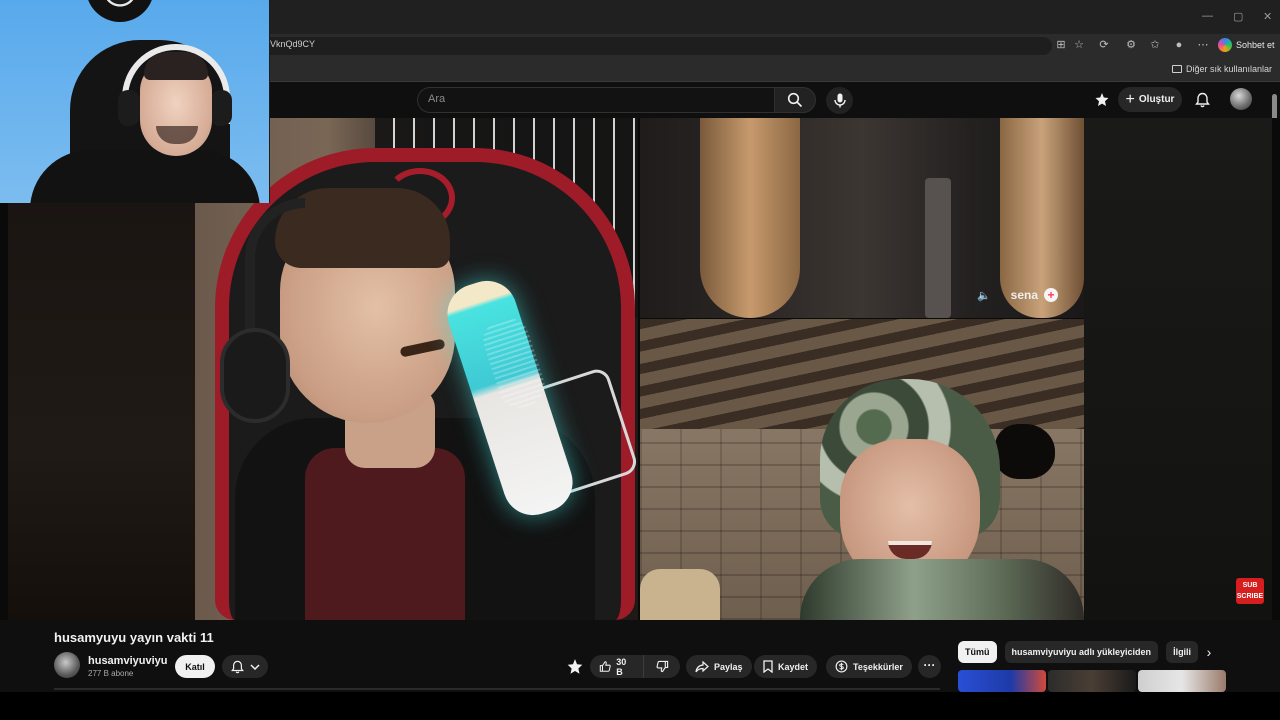  Describe the element at coordinates (101, 410) in the screenshot. I see `video-left-background` at that location.